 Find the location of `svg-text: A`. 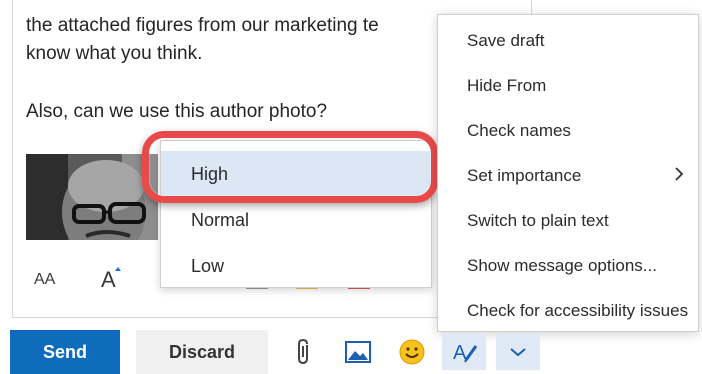

svg-text: A is located at coordinates (108, 279).